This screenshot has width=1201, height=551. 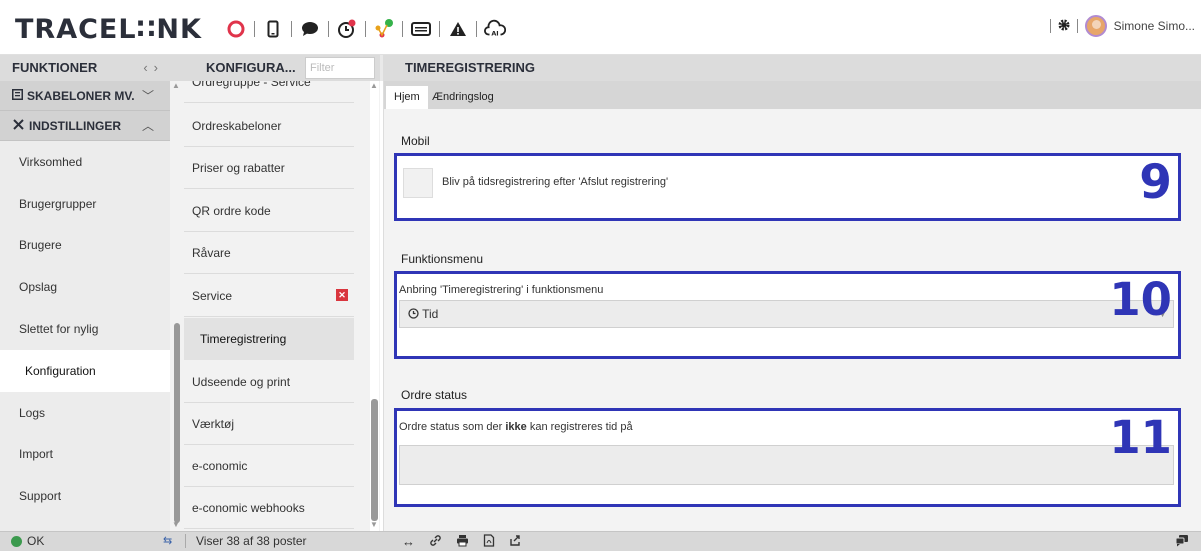 I want to click on sidebar-section-settings: INDSTILLINGER ︿, so click(x=85, y=126).